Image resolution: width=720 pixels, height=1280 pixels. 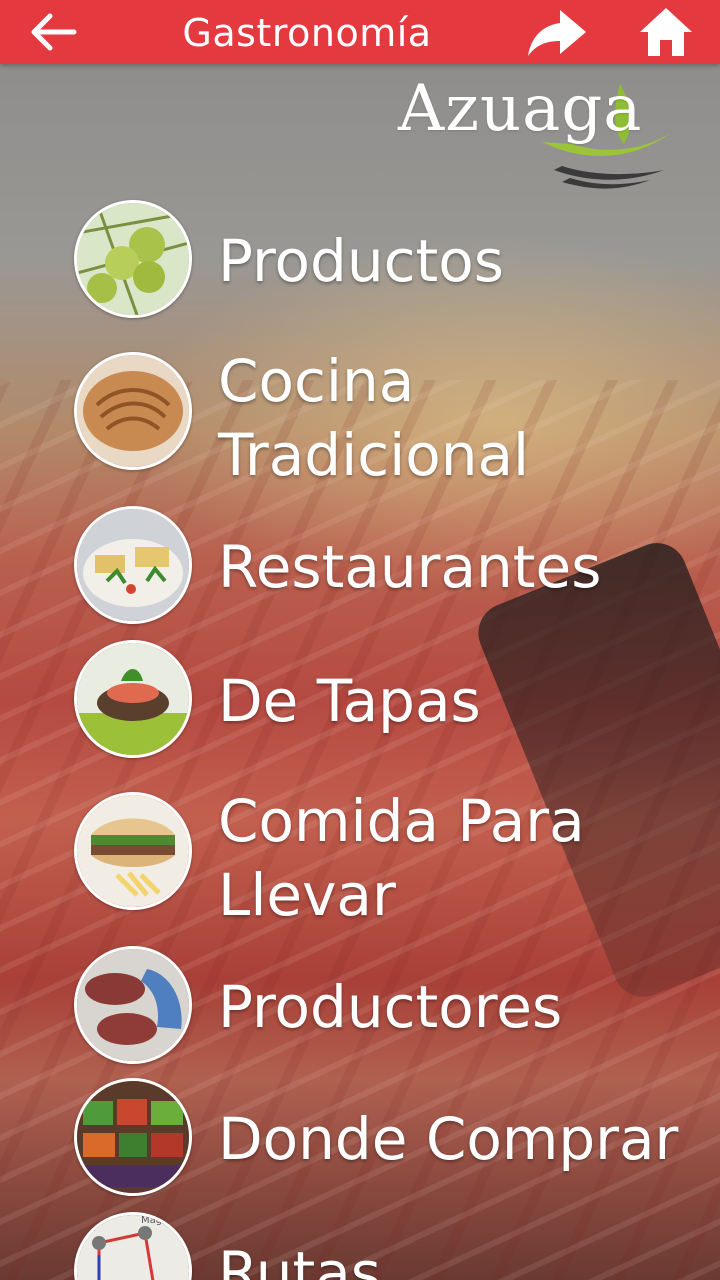 I want to click on market-stall-thumbnail, so click(x=133, y=1137).